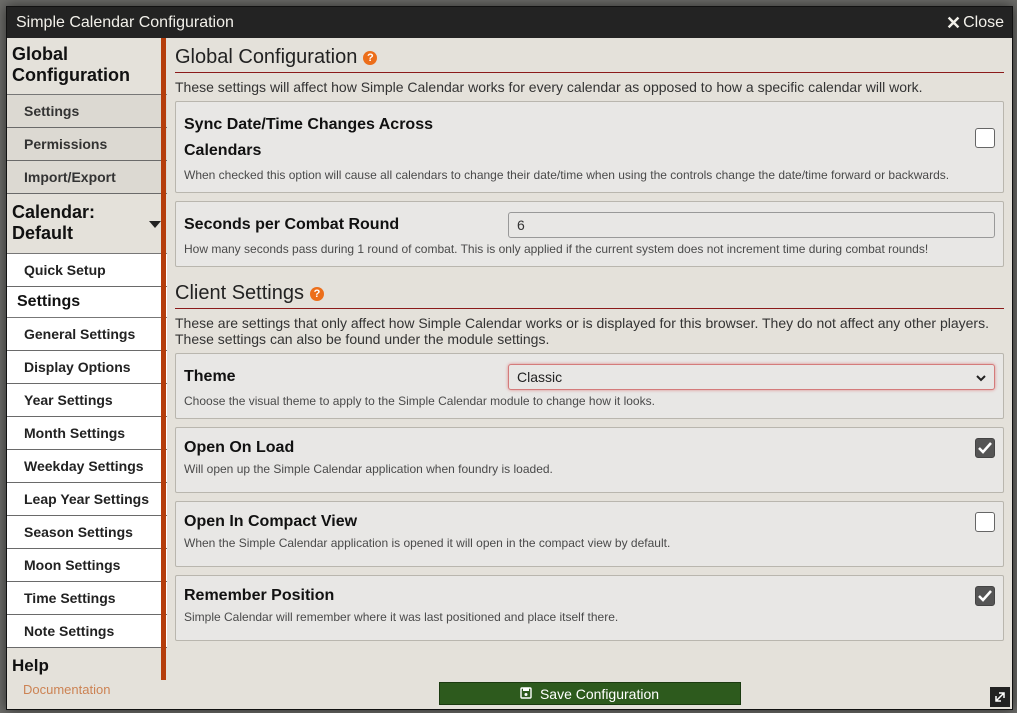 The image size is (1017, 713). I want to click on sidebar-item-quick-setup: Quick Setup, so click(87, 270).